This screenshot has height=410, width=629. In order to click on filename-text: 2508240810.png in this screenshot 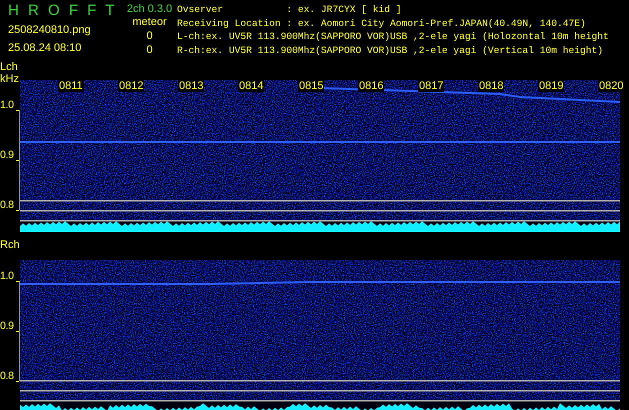, I will do `click(50, 30)`.